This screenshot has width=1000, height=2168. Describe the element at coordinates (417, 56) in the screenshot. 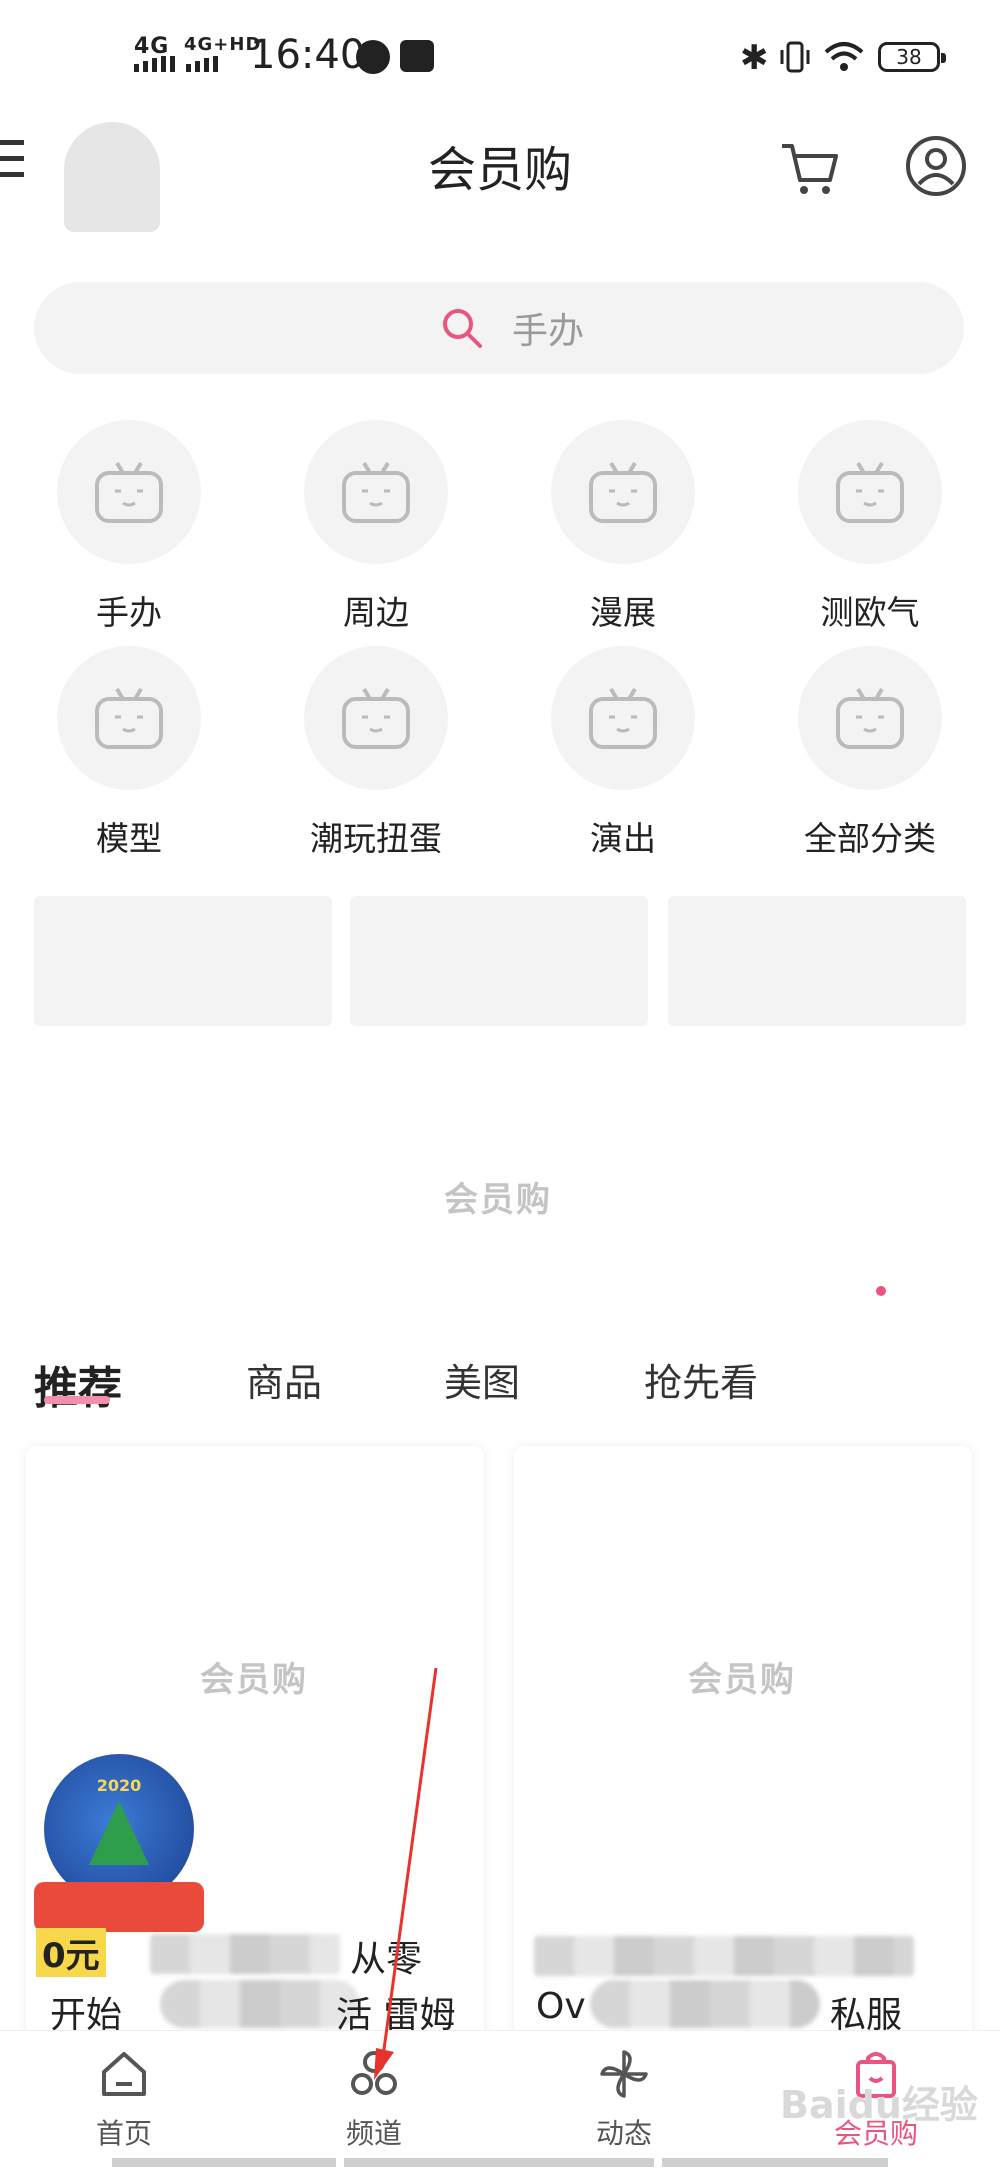

I see `mail-icon` at that location.